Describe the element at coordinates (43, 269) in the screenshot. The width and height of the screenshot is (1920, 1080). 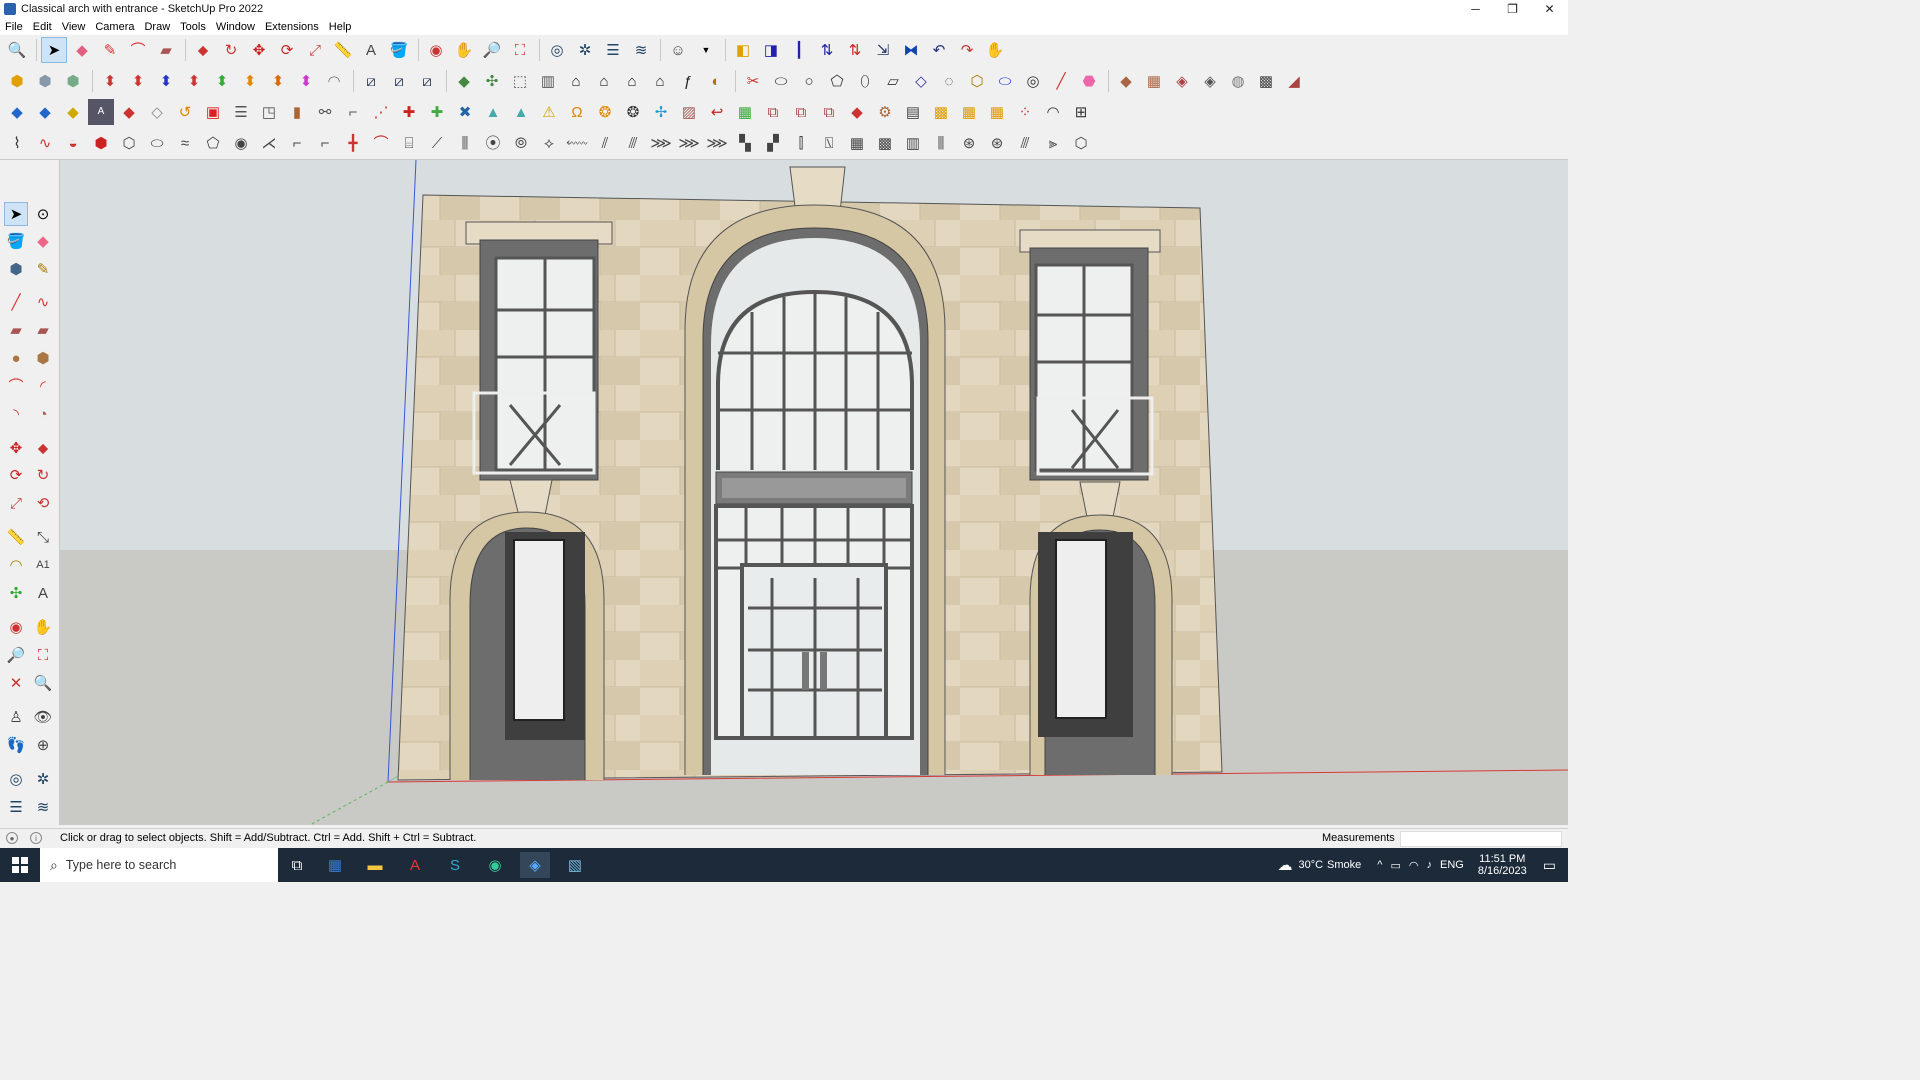
I see `tag-icon: ✎` at that location.